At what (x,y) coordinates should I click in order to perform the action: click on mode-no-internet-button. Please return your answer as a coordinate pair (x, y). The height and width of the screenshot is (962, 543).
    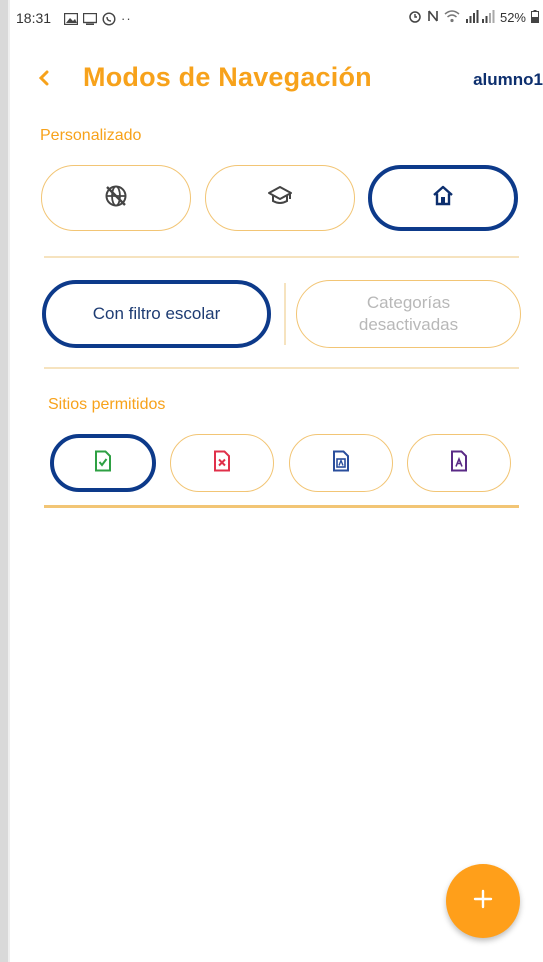
    Looking at the image, I should click on (116, 198).